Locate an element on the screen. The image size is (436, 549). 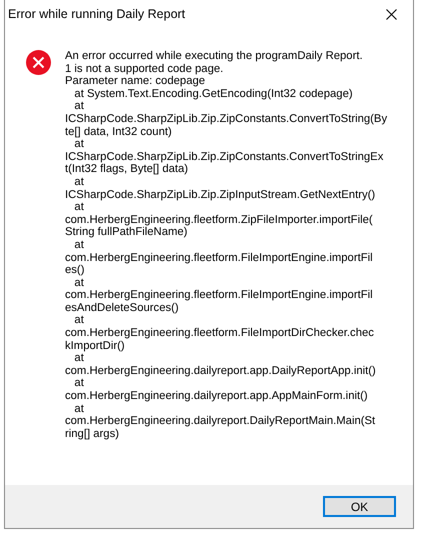
error-message-line: kImportDir() is located at coordinates (95, 346).